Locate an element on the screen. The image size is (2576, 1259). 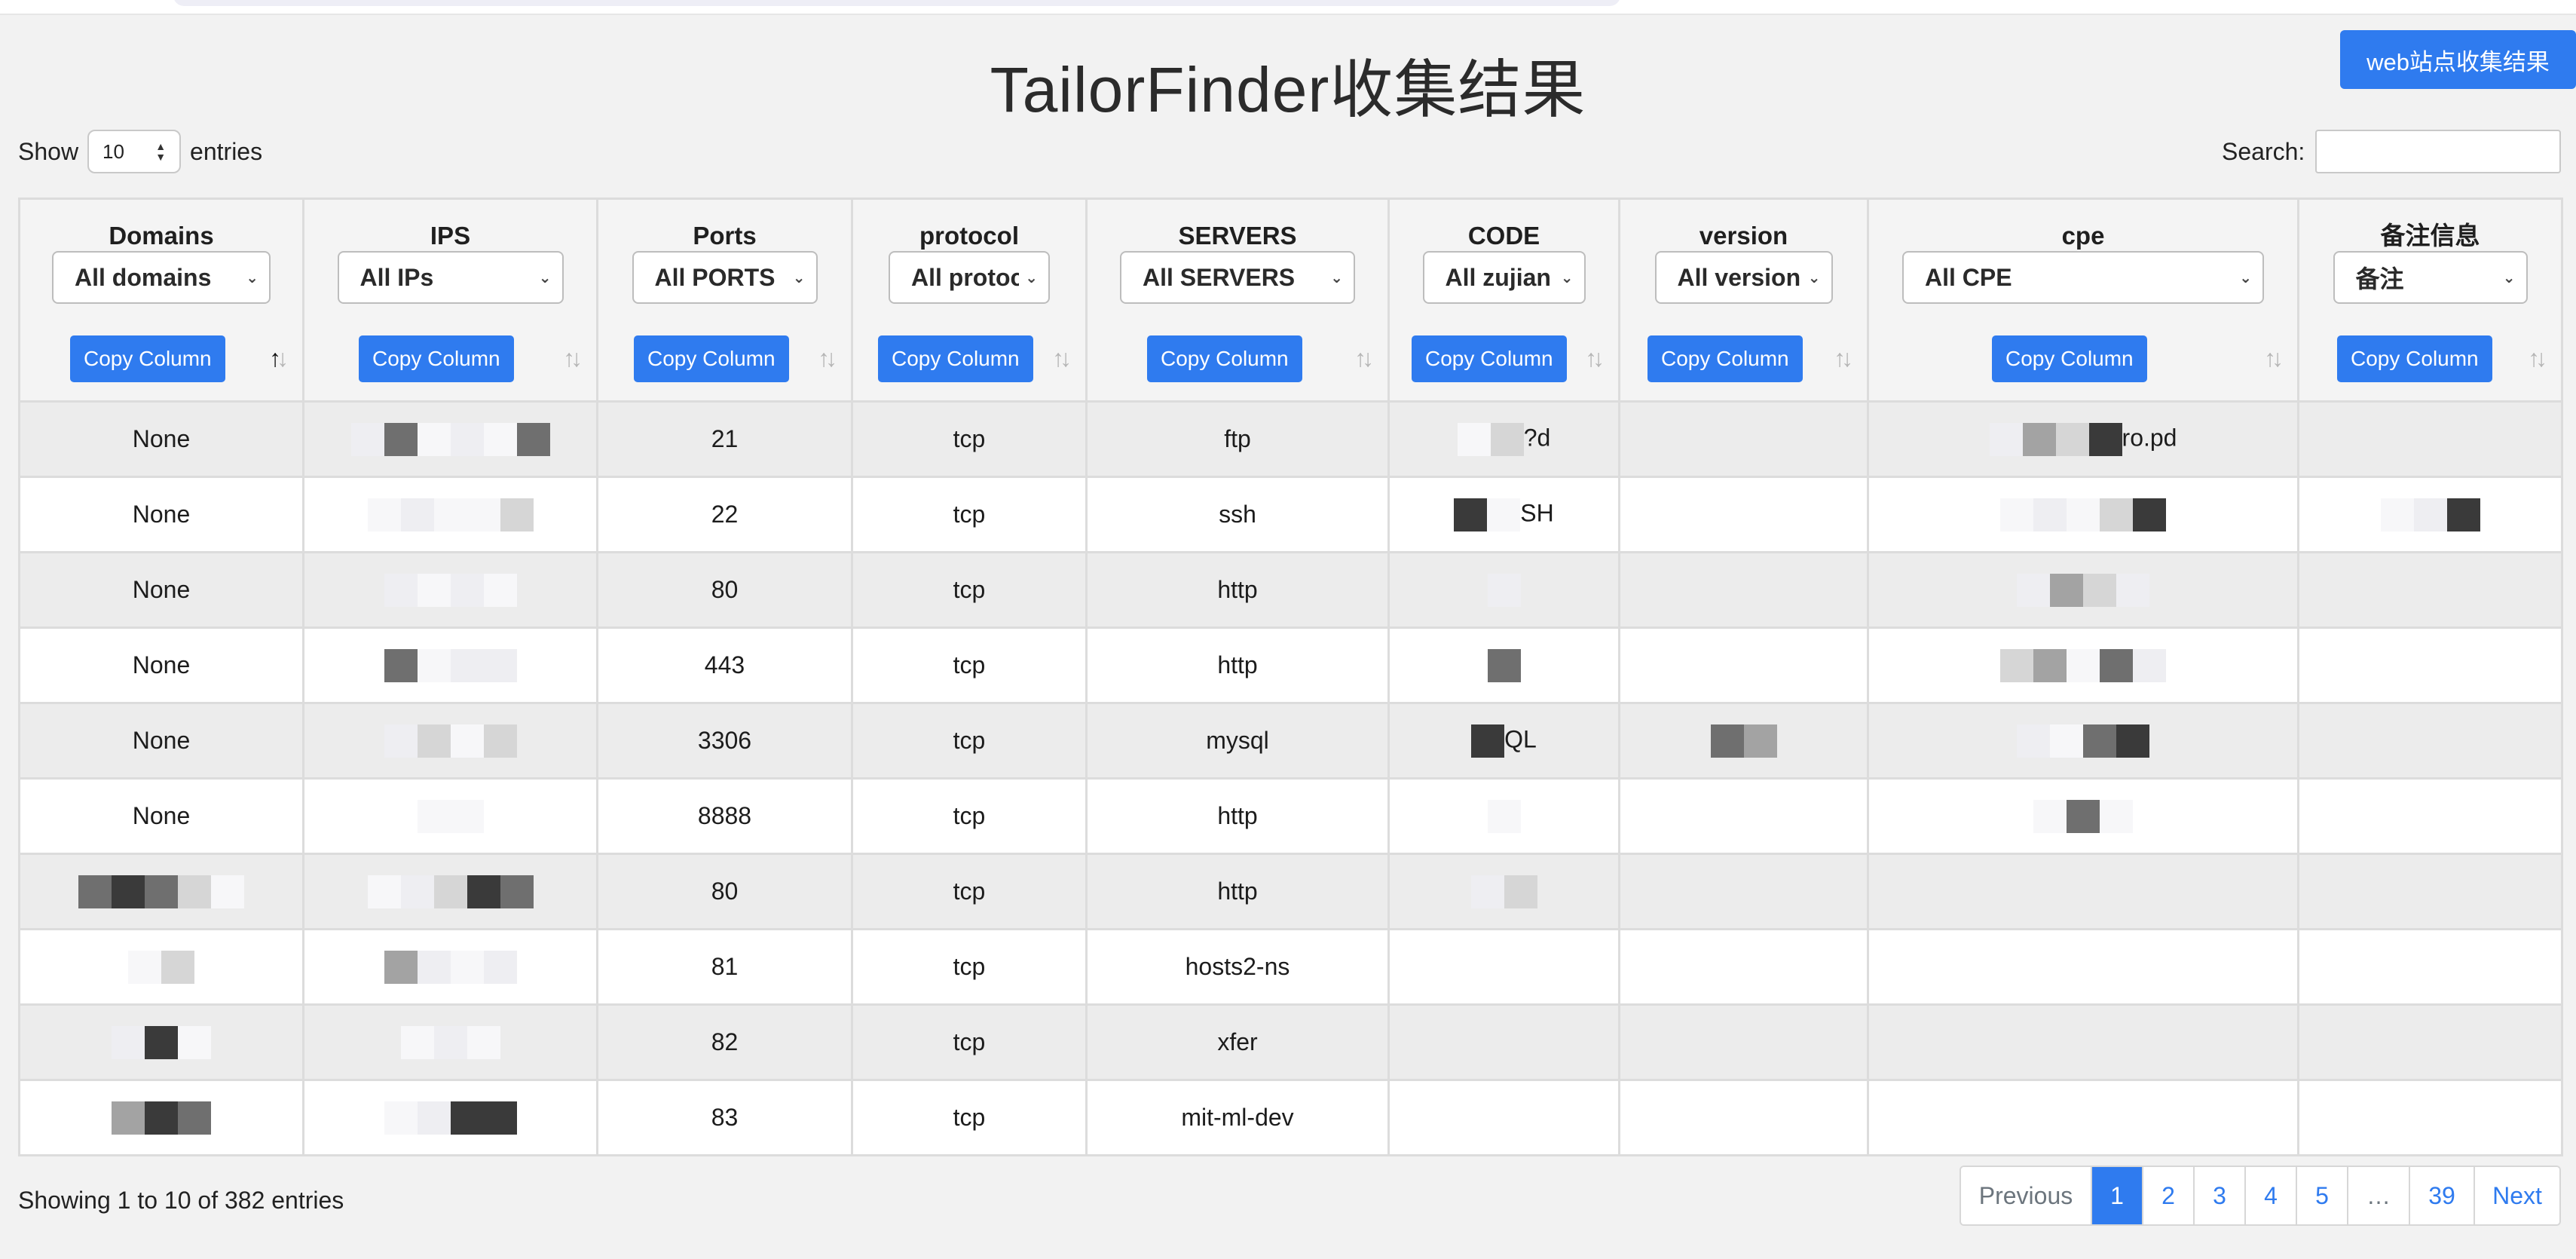
page-39-button: 39 is located at coordinates (2442, 1195).